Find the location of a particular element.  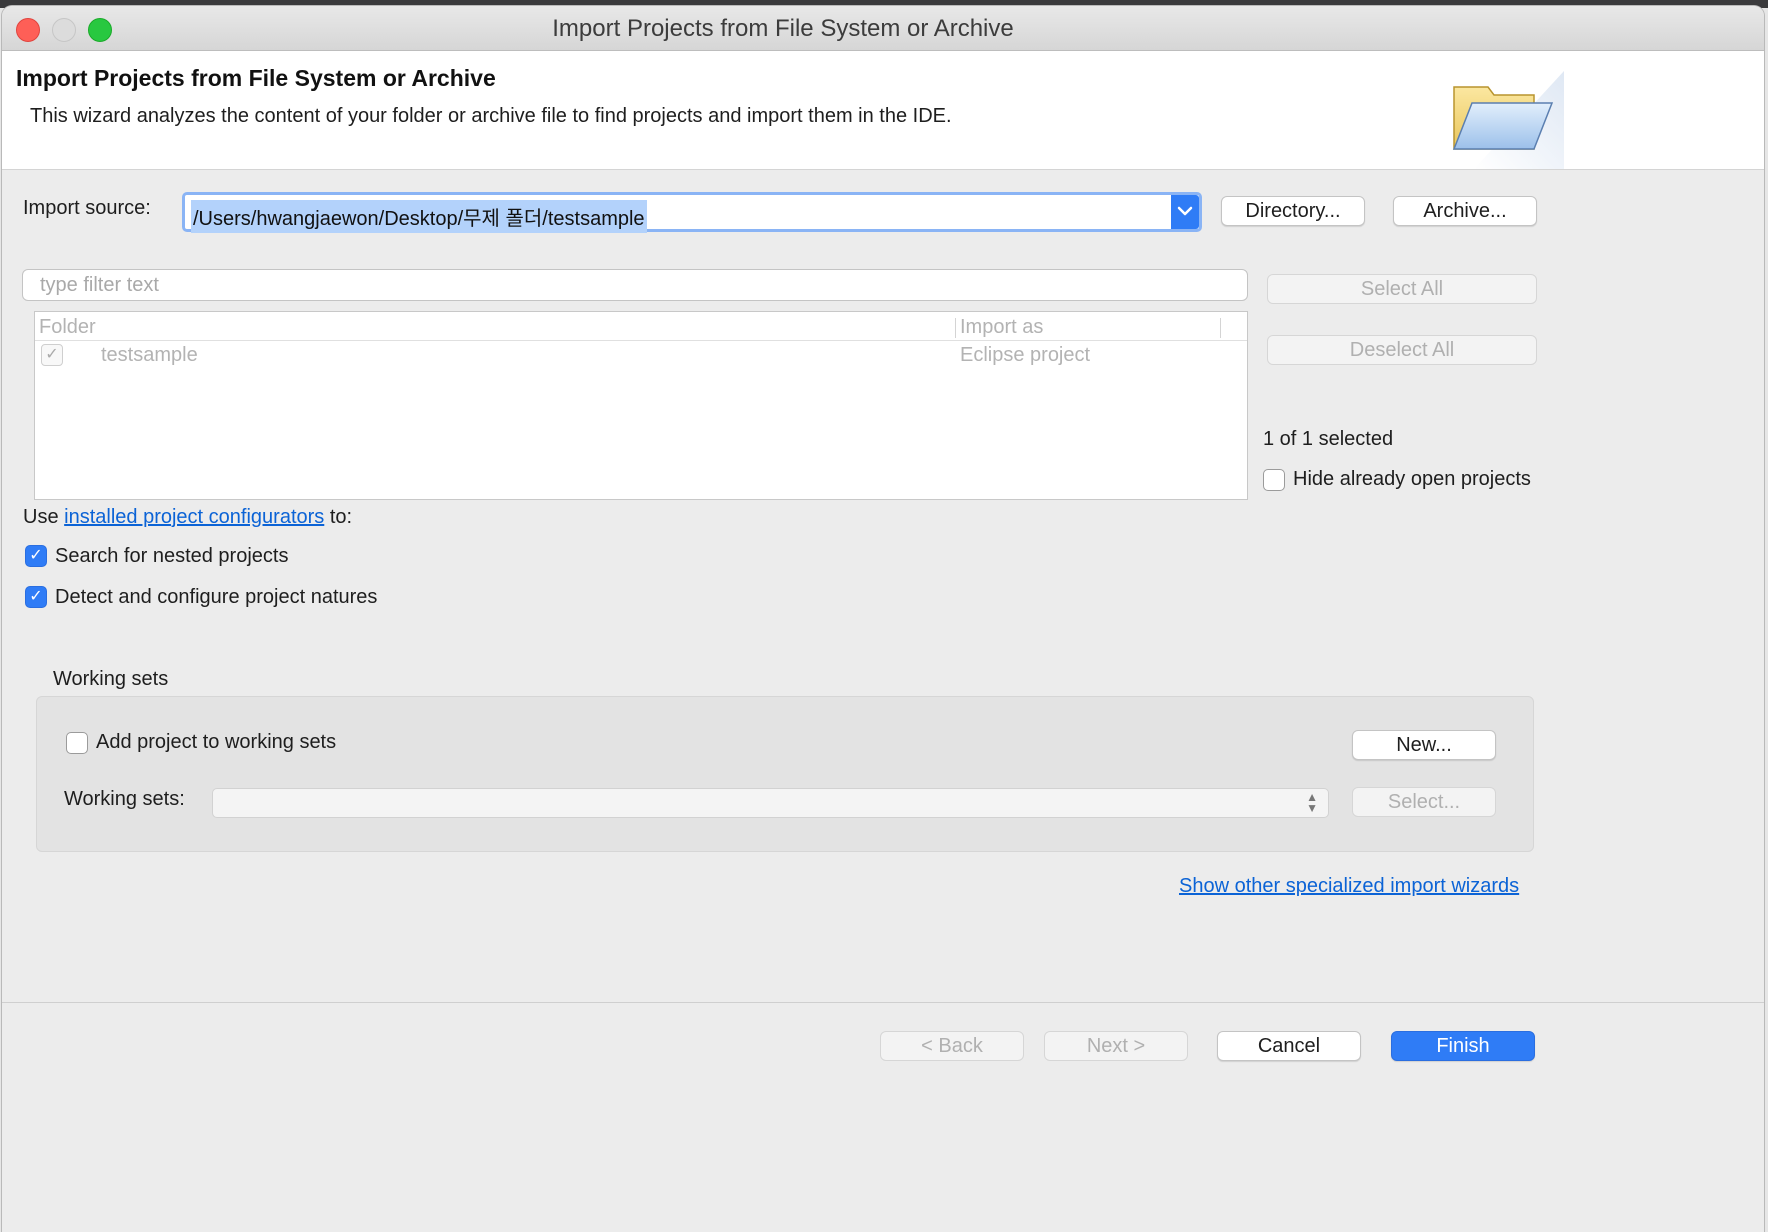

row-checkbox: ✓ is located at coordinates (52, 355).